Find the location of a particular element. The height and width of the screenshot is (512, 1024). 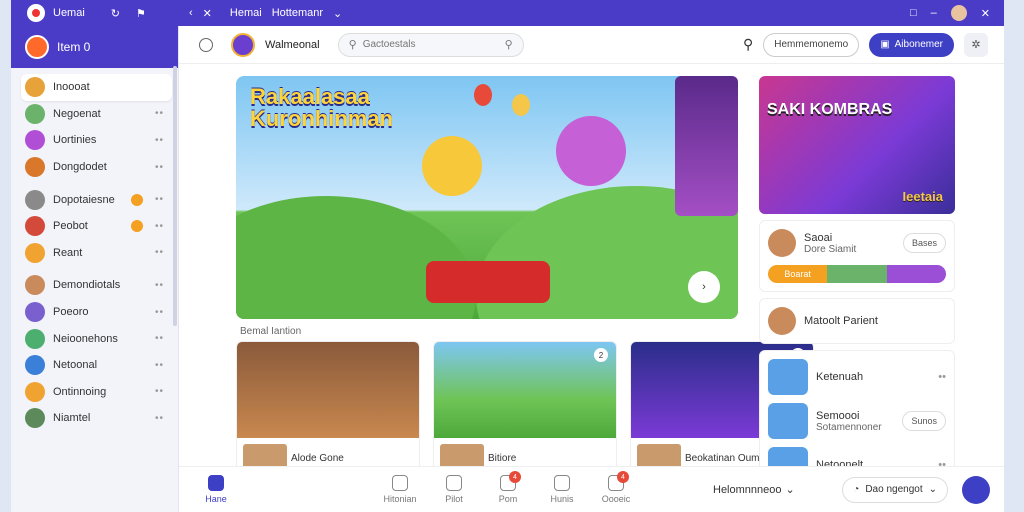

sidebar-item: Dopotaiesne •• is located at coordinates (96, 199).